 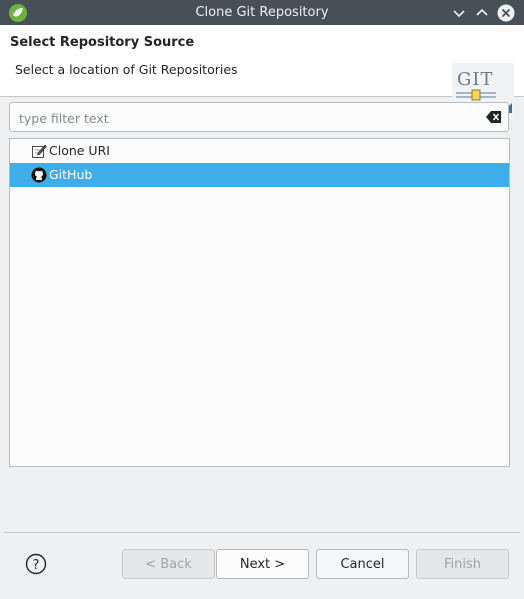 I want to click on clone-uri-icon, so click(x=39, y=151).